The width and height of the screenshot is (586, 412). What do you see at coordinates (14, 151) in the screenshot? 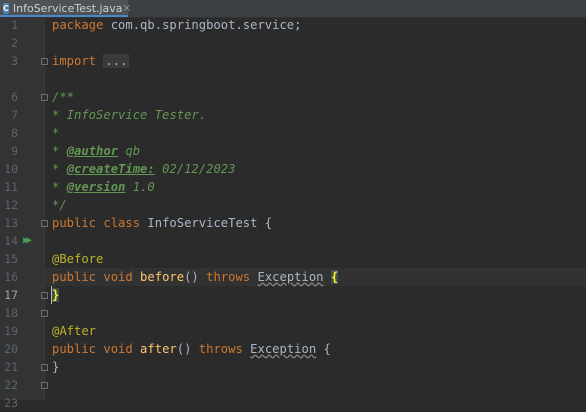
I see `line-number: 9` at bounding box center [14, 151].